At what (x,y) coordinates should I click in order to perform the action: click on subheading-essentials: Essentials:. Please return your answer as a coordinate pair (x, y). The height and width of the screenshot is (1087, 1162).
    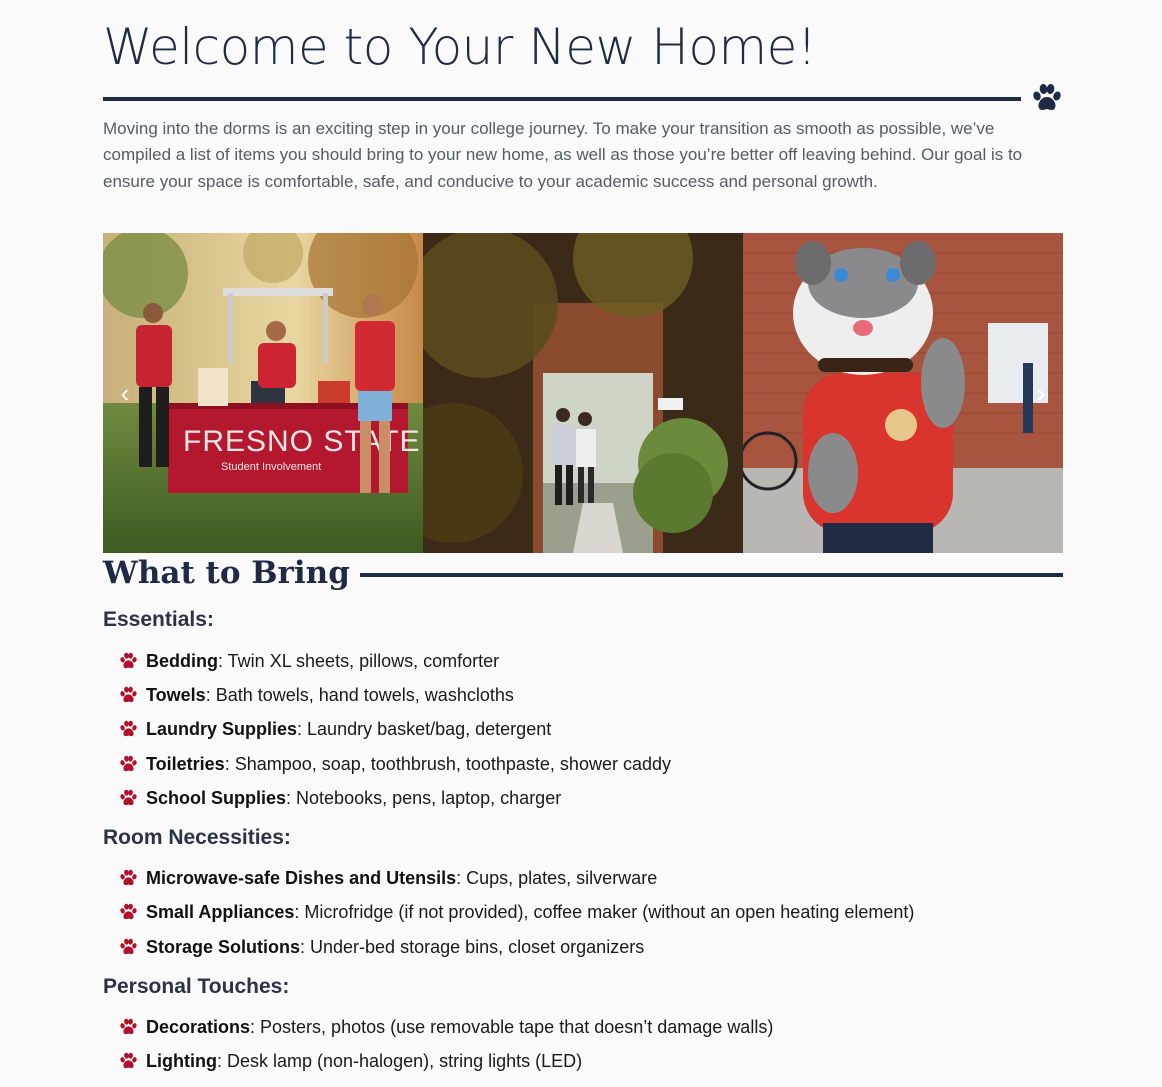
    Looking at the image, I should click on (158, 619).